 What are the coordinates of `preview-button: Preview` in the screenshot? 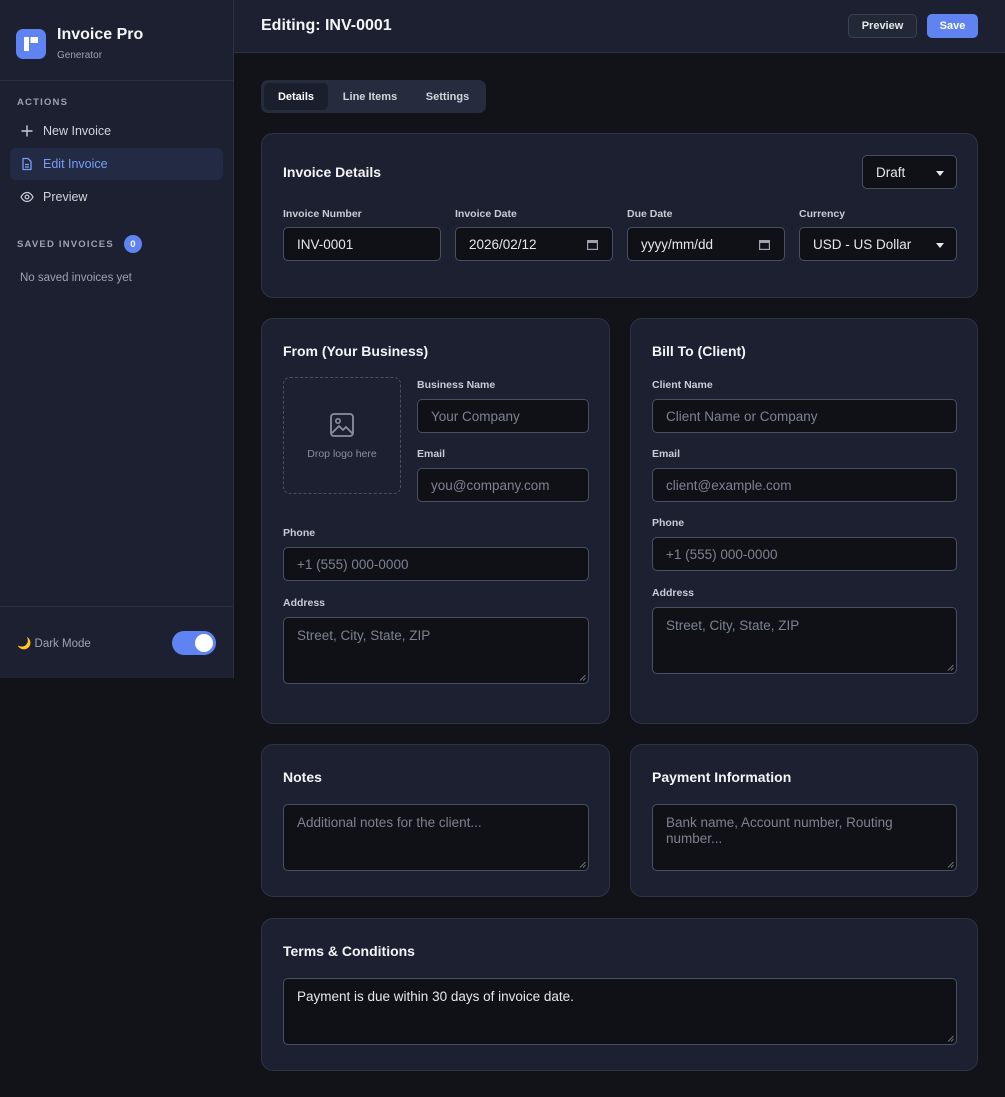 It's located at (882, 26).